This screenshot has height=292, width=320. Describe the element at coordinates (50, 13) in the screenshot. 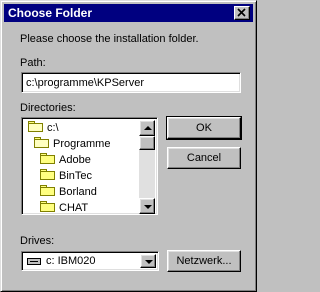

I see `dialog-title: Choose Folder` at that location.